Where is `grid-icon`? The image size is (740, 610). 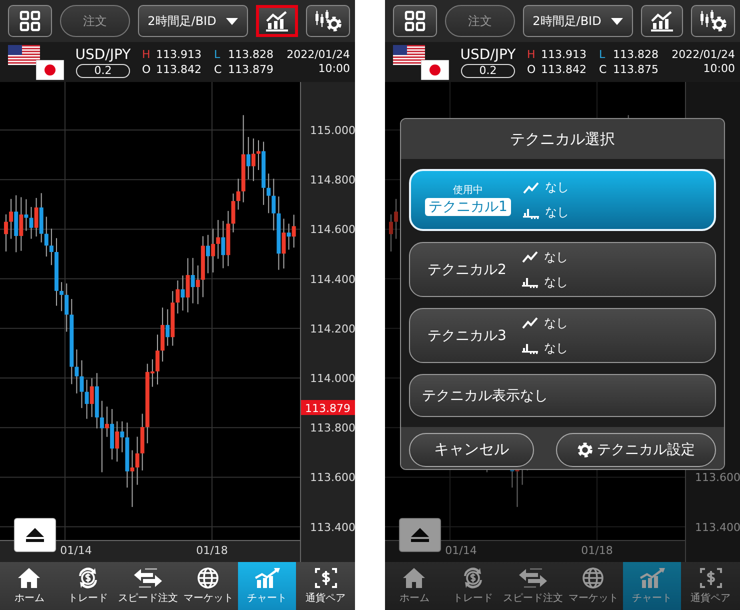 grid-icon is located at coordinates (30, 21).